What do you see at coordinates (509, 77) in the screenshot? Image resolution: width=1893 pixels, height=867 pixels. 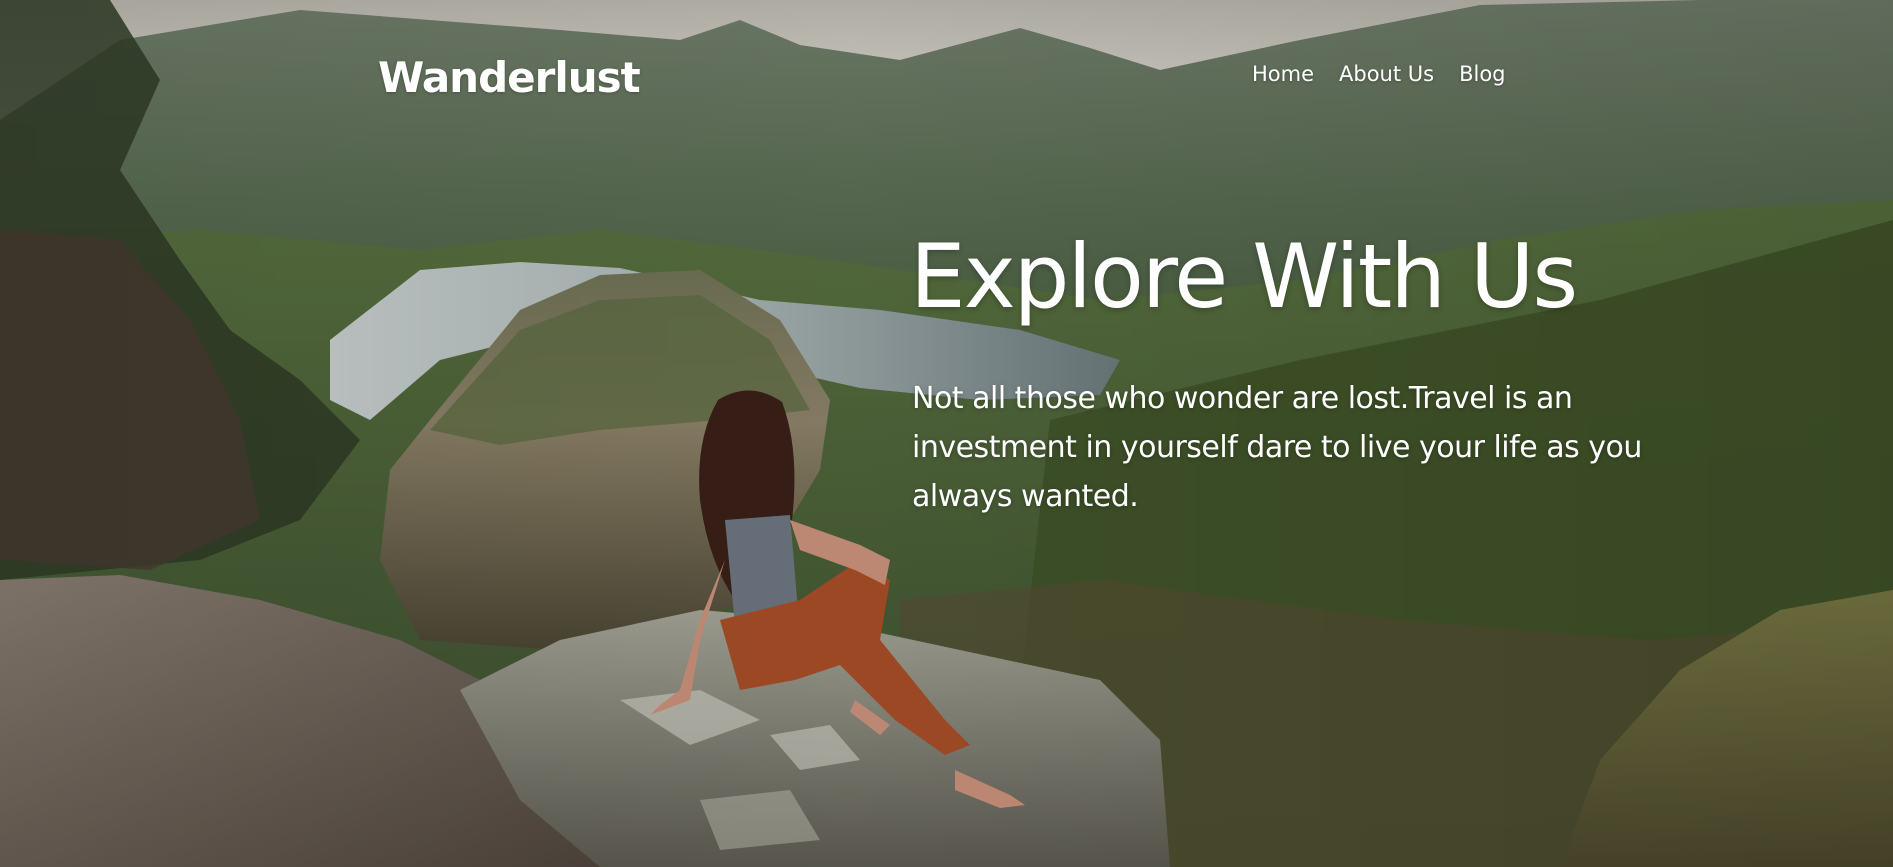 I see `brand-logo: Wanderlust` at bounding box center [509, 77].